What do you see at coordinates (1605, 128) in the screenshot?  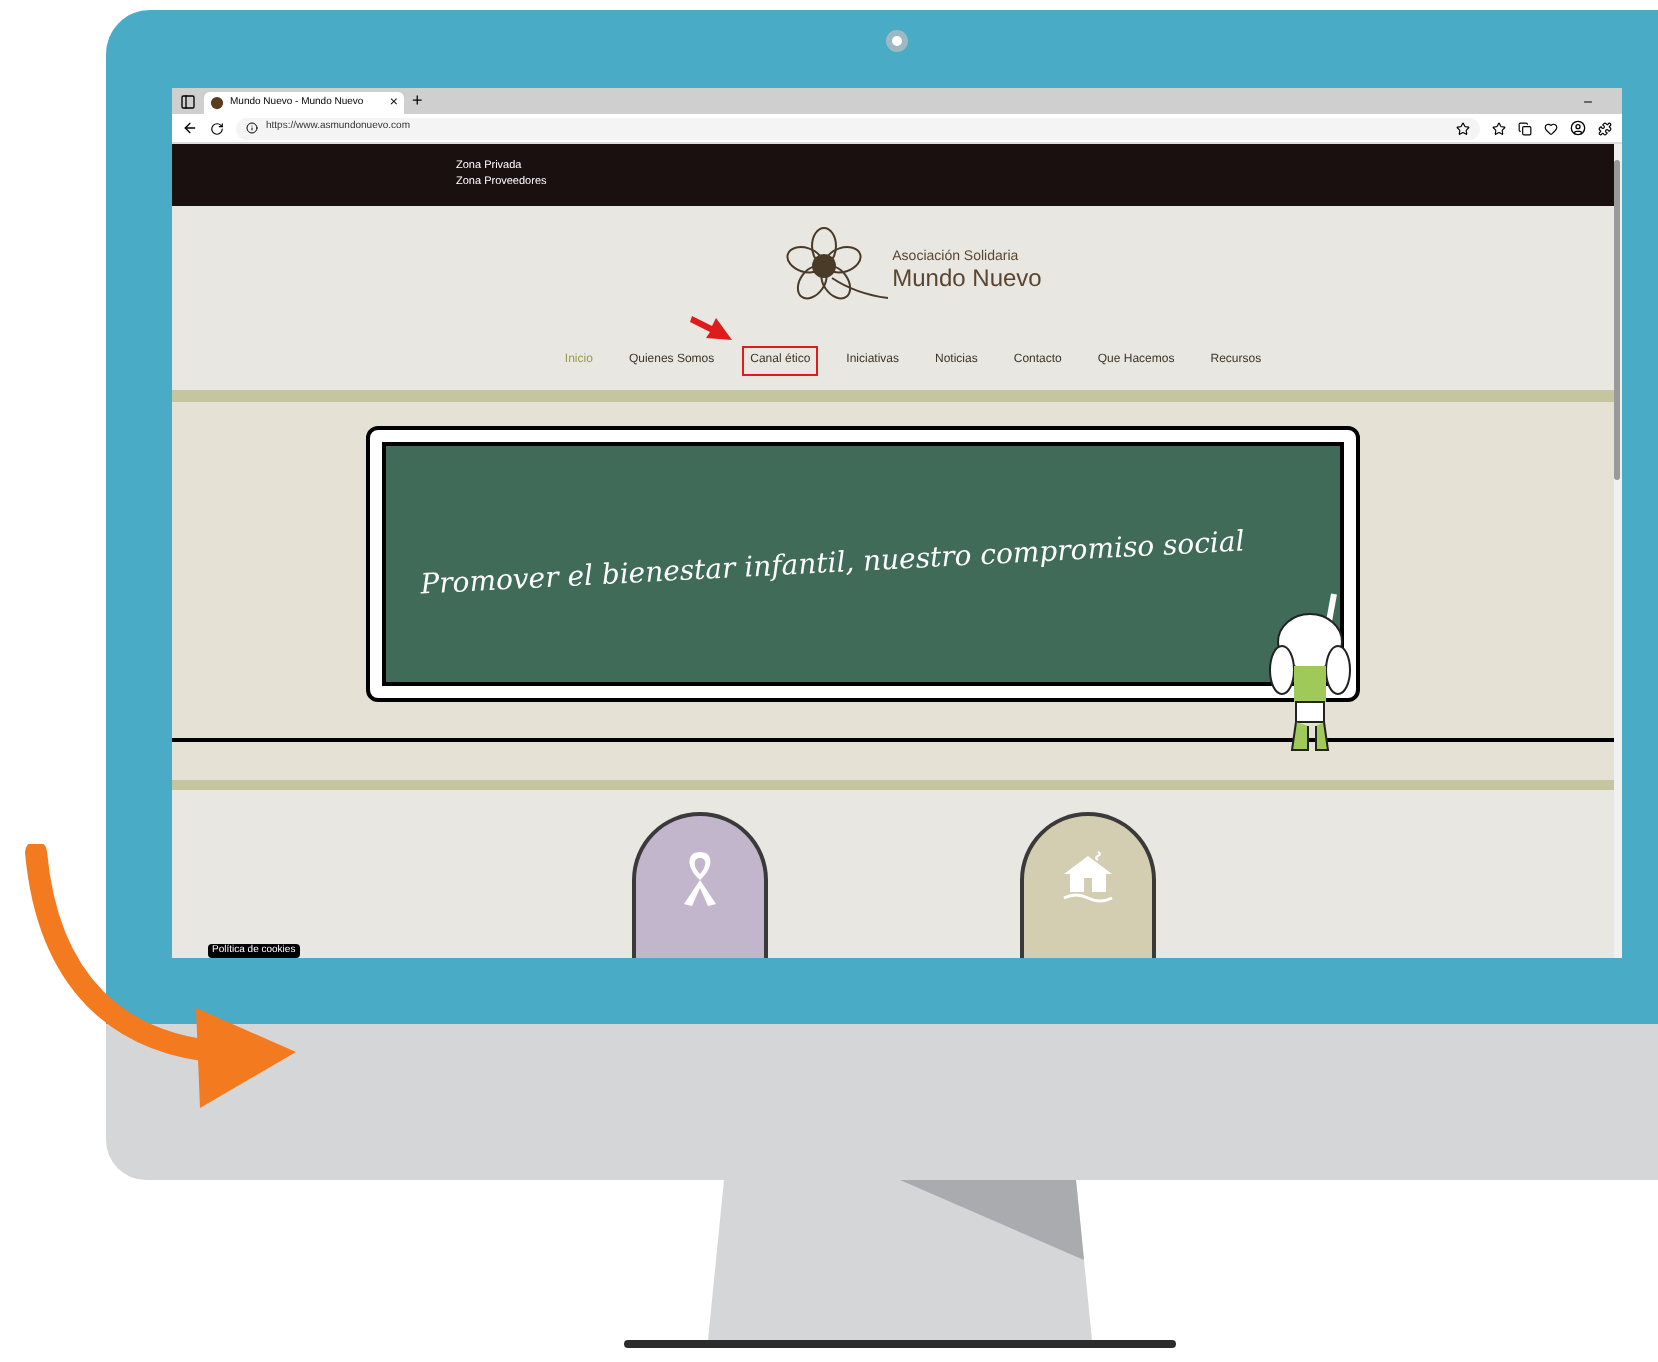 I see `extensions-icon` at bounding box center [1605, 128].